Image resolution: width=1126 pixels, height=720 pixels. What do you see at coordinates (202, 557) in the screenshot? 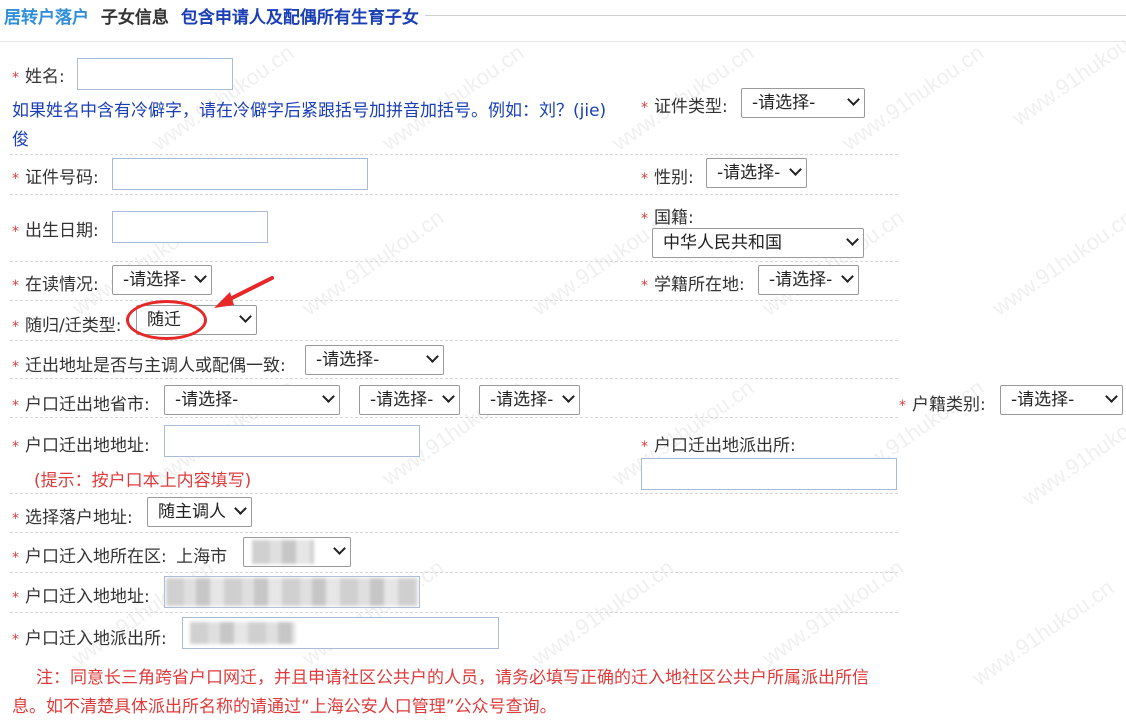
I see `in-city-text: 上海市` at bounding box center [202, 557].